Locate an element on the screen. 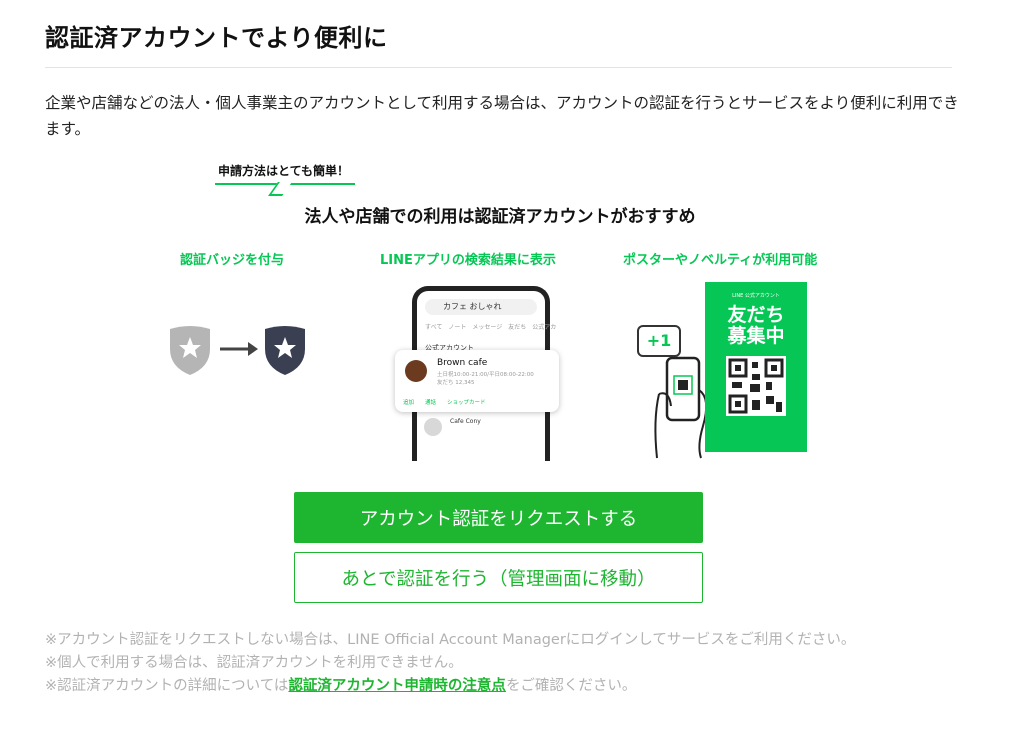 This screenshot has height=751, width=1024. note-details-prefix: ※認証済アカウントの詳細については is located at coordinates (167, 686).